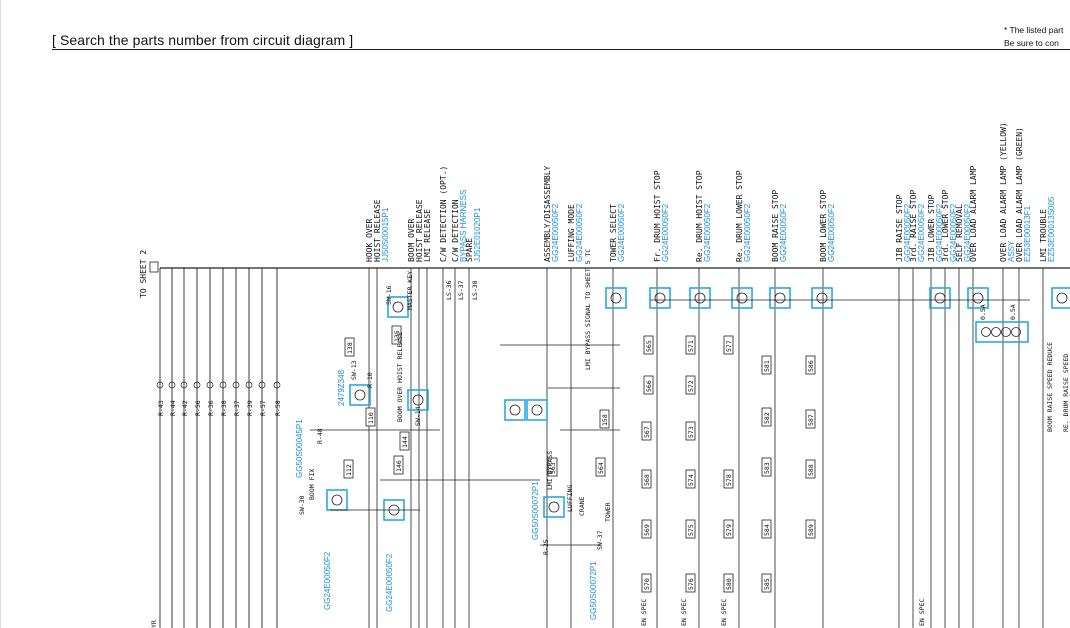  I want to click on relay-label: LS-37, so click(461, 290).